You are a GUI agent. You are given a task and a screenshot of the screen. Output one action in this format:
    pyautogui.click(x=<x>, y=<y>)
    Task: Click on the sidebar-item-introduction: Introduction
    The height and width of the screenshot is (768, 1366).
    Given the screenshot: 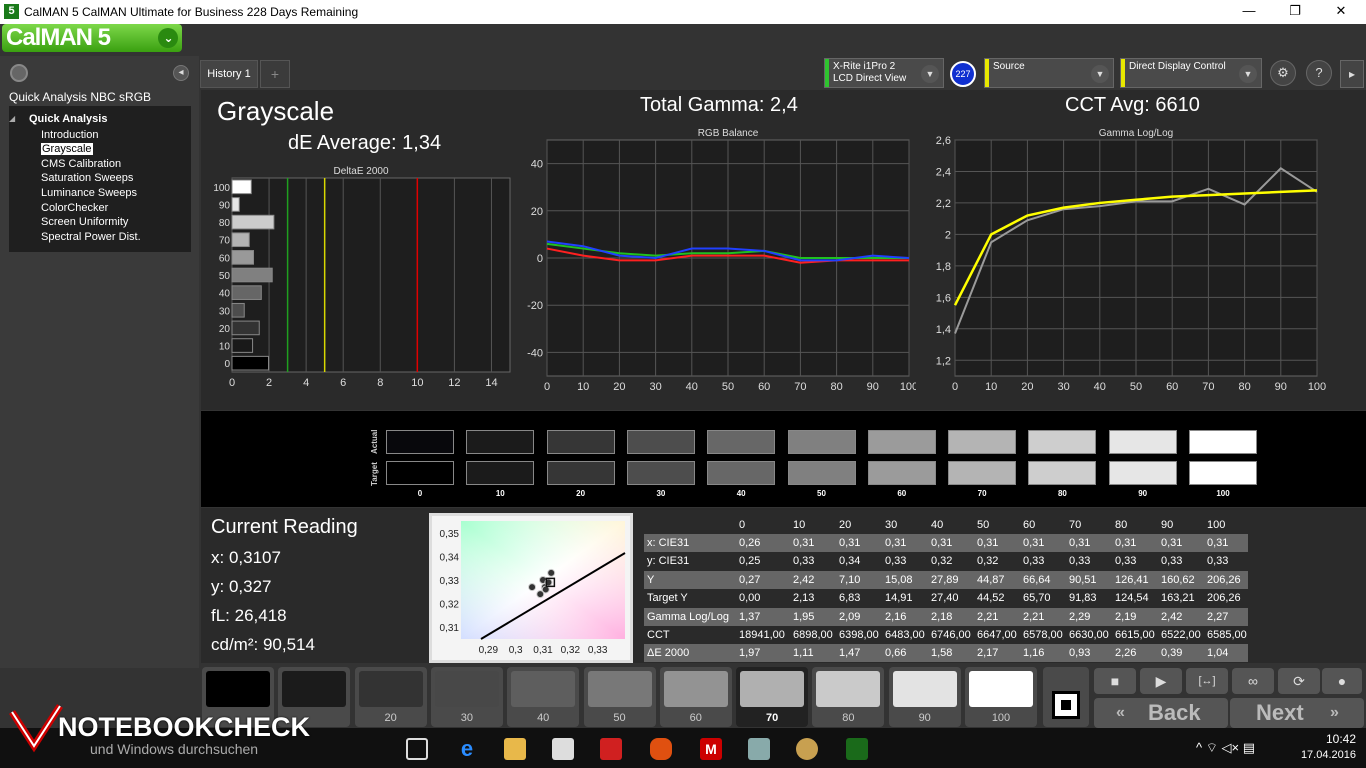 What is the action you would take?
    pyautogui.click(x=69, y=135)
    